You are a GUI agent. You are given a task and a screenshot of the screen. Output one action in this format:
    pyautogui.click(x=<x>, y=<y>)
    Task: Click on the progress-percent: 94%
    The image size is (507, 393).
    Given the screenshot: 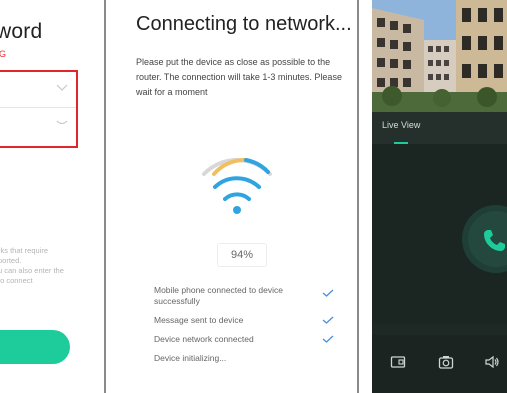 What is the action you would take?
    pyautogui.click(x=242, y=255)
    